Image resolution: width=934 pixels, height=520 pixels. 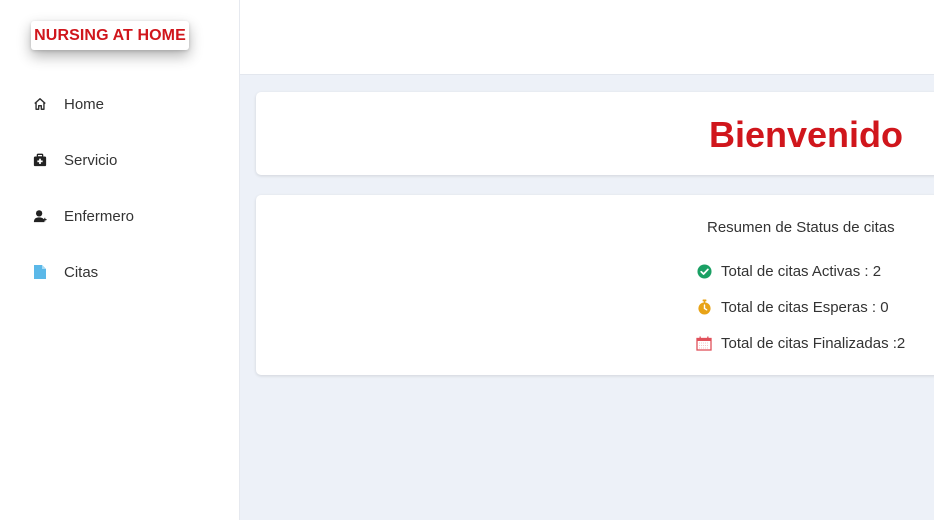 I want to click on stat-text: Total de citas Activas : 2, so click(x=801, y=271).